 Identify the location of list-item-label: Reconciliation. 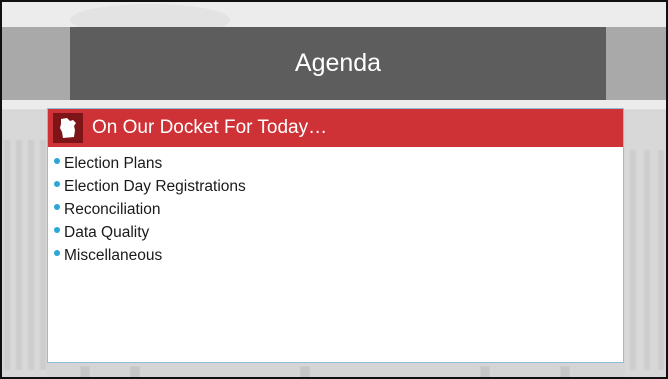
(112, 209).